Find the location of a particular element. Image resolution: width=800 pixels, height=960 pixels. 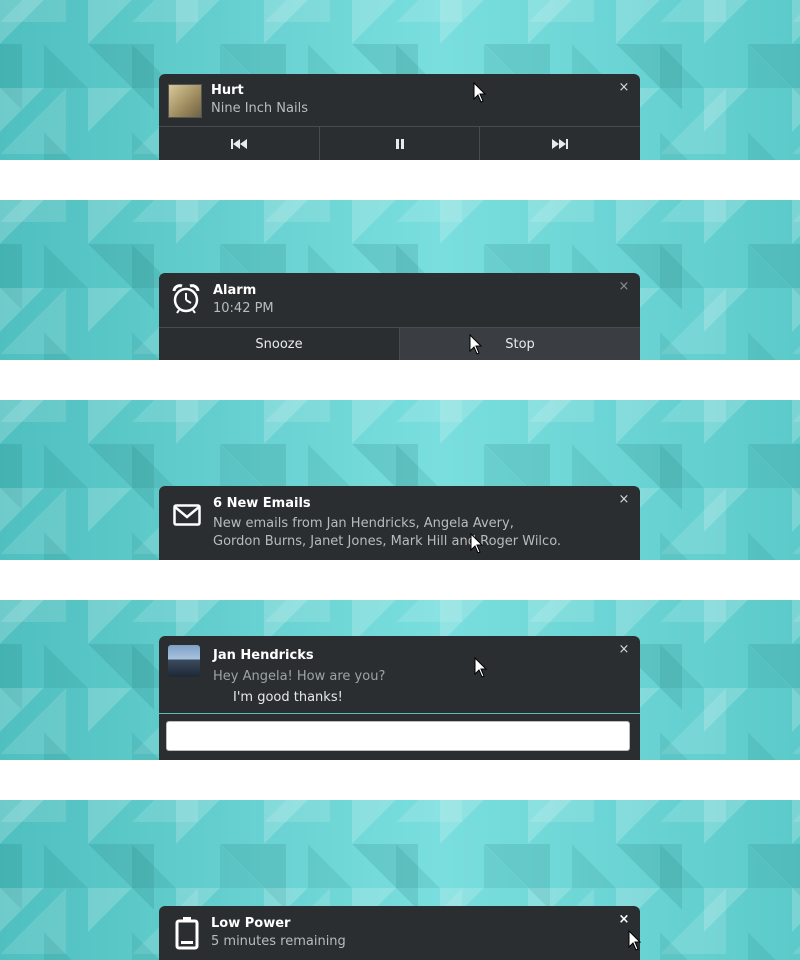

reply-area is located at coordinates (399, 736).